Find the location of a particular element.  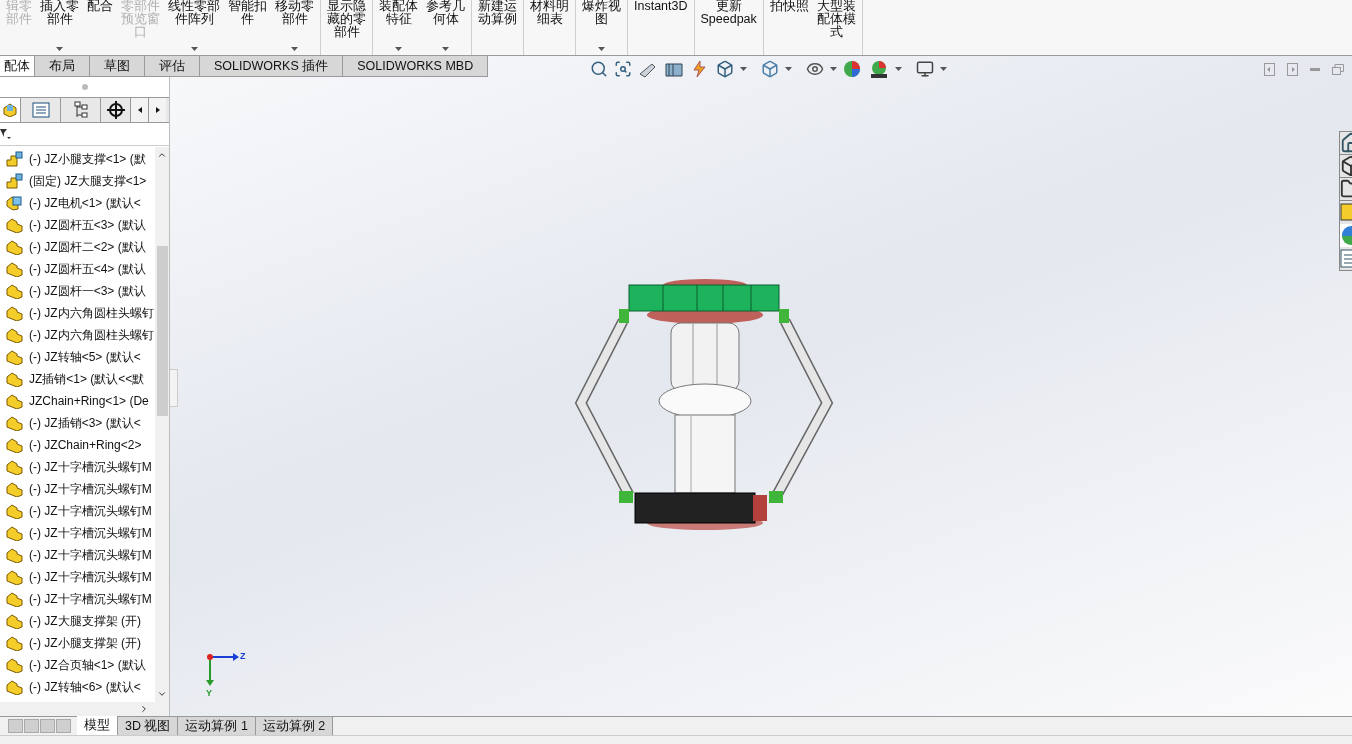

left-arrow-icon is located at coordinates (139, 110).